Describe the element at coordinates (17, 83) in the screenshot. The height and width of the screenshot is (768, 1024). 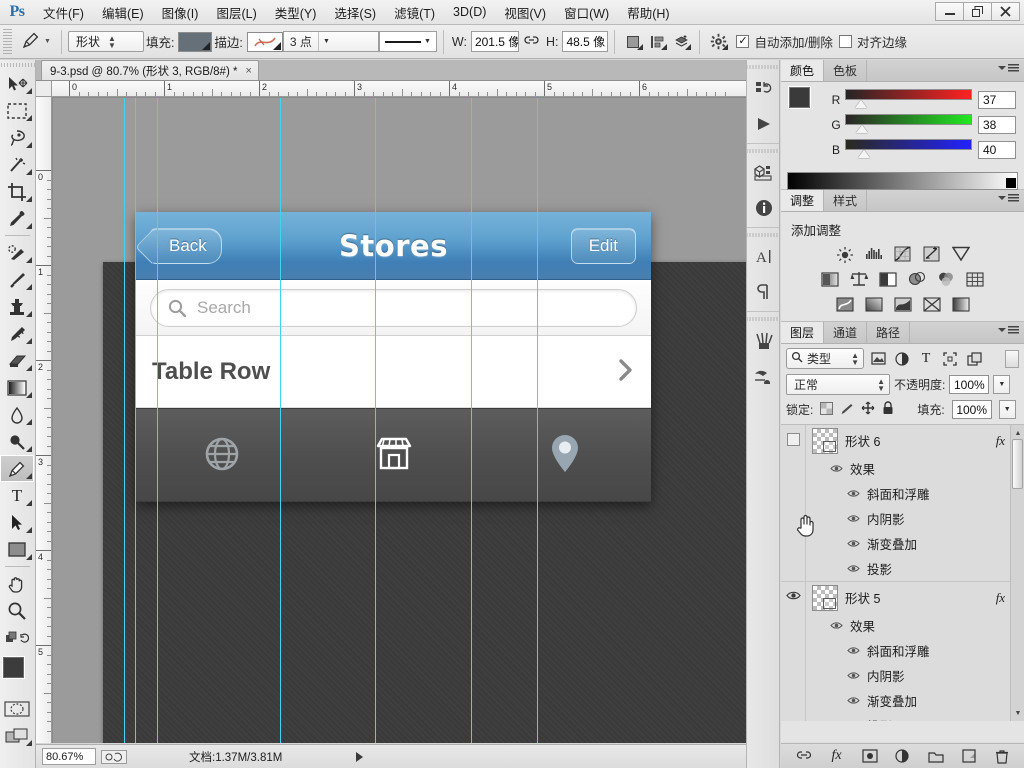
I see `move-tool` at that location.